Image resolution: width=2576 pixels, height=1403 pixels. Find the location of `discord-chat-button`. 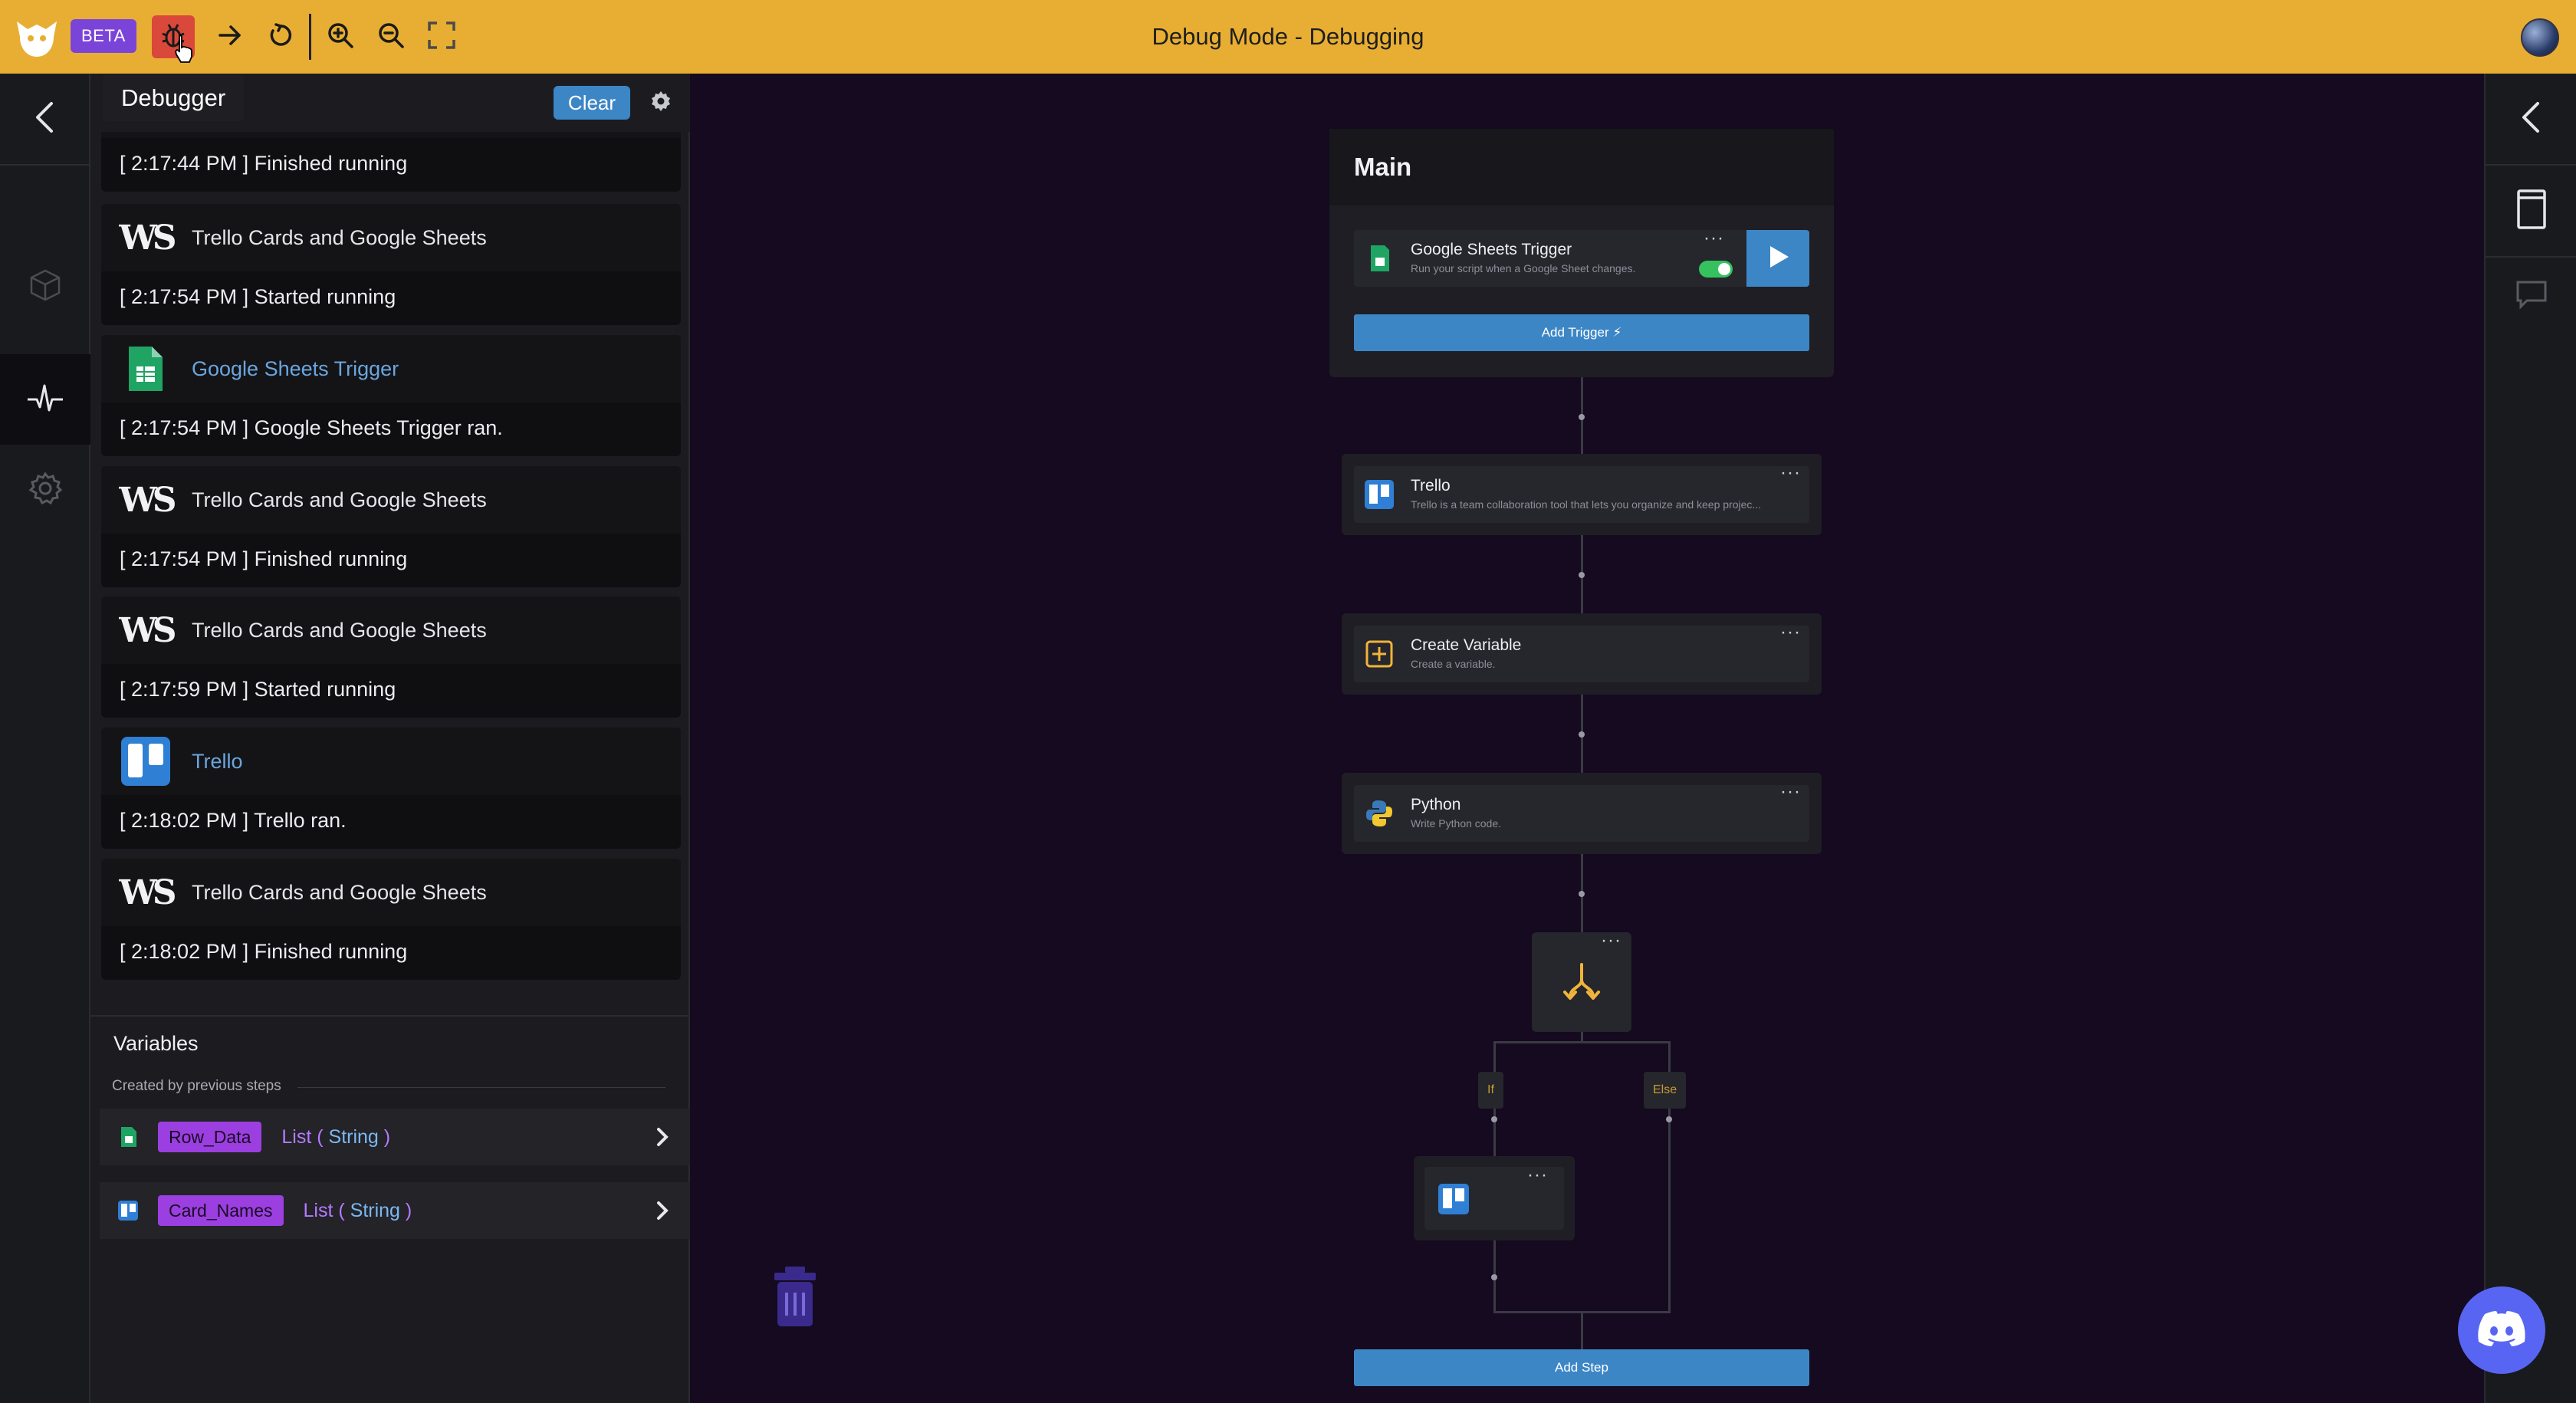

discord-chat-button is located at coordinates (2502, 1330).